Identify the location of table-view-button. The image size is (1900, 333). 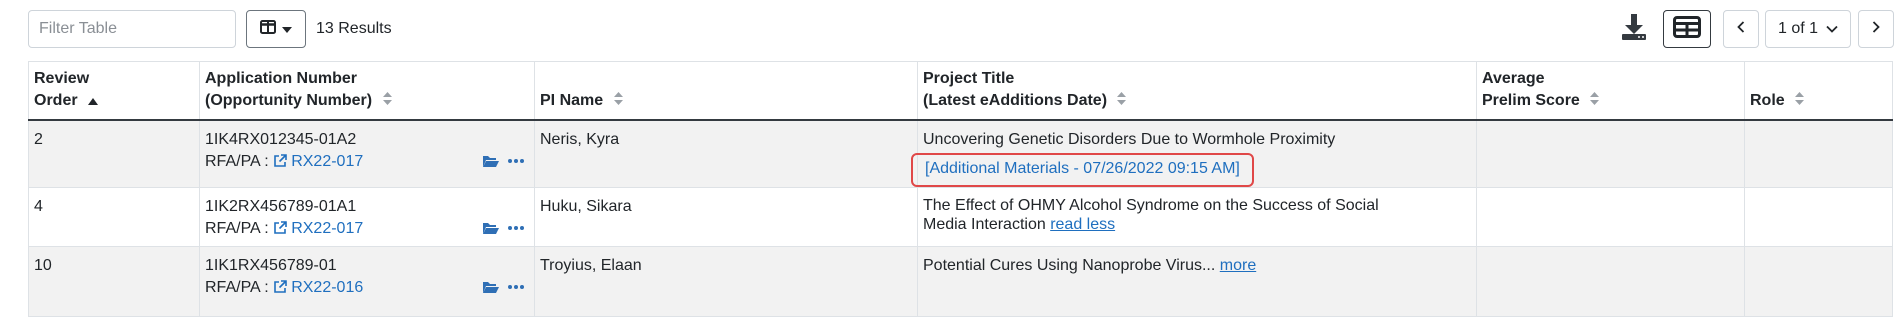
(1687, 29).